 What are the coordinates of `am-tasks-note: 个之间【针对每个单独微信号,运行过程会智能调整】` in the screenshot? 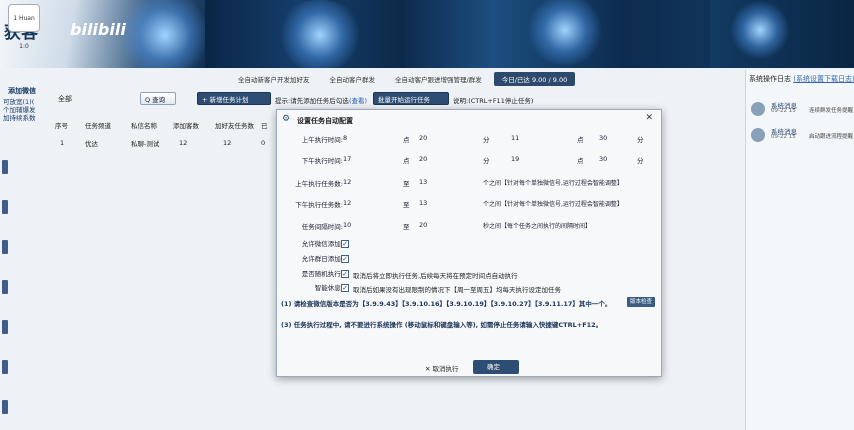 It's located at (553, 183).